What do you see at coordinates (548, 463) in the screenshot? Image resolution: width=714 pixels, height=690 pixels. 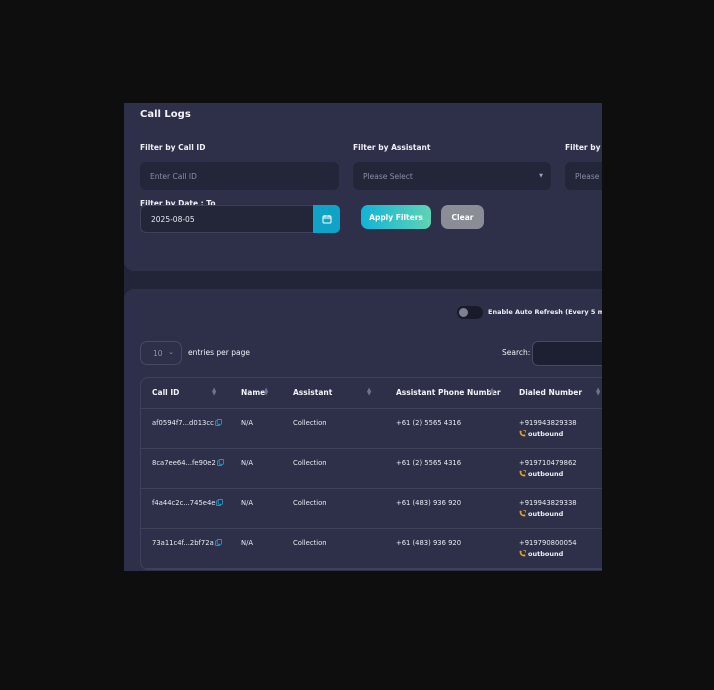 I see `dialed-number-cell: +919710479862` at bounding box center [548, 463].